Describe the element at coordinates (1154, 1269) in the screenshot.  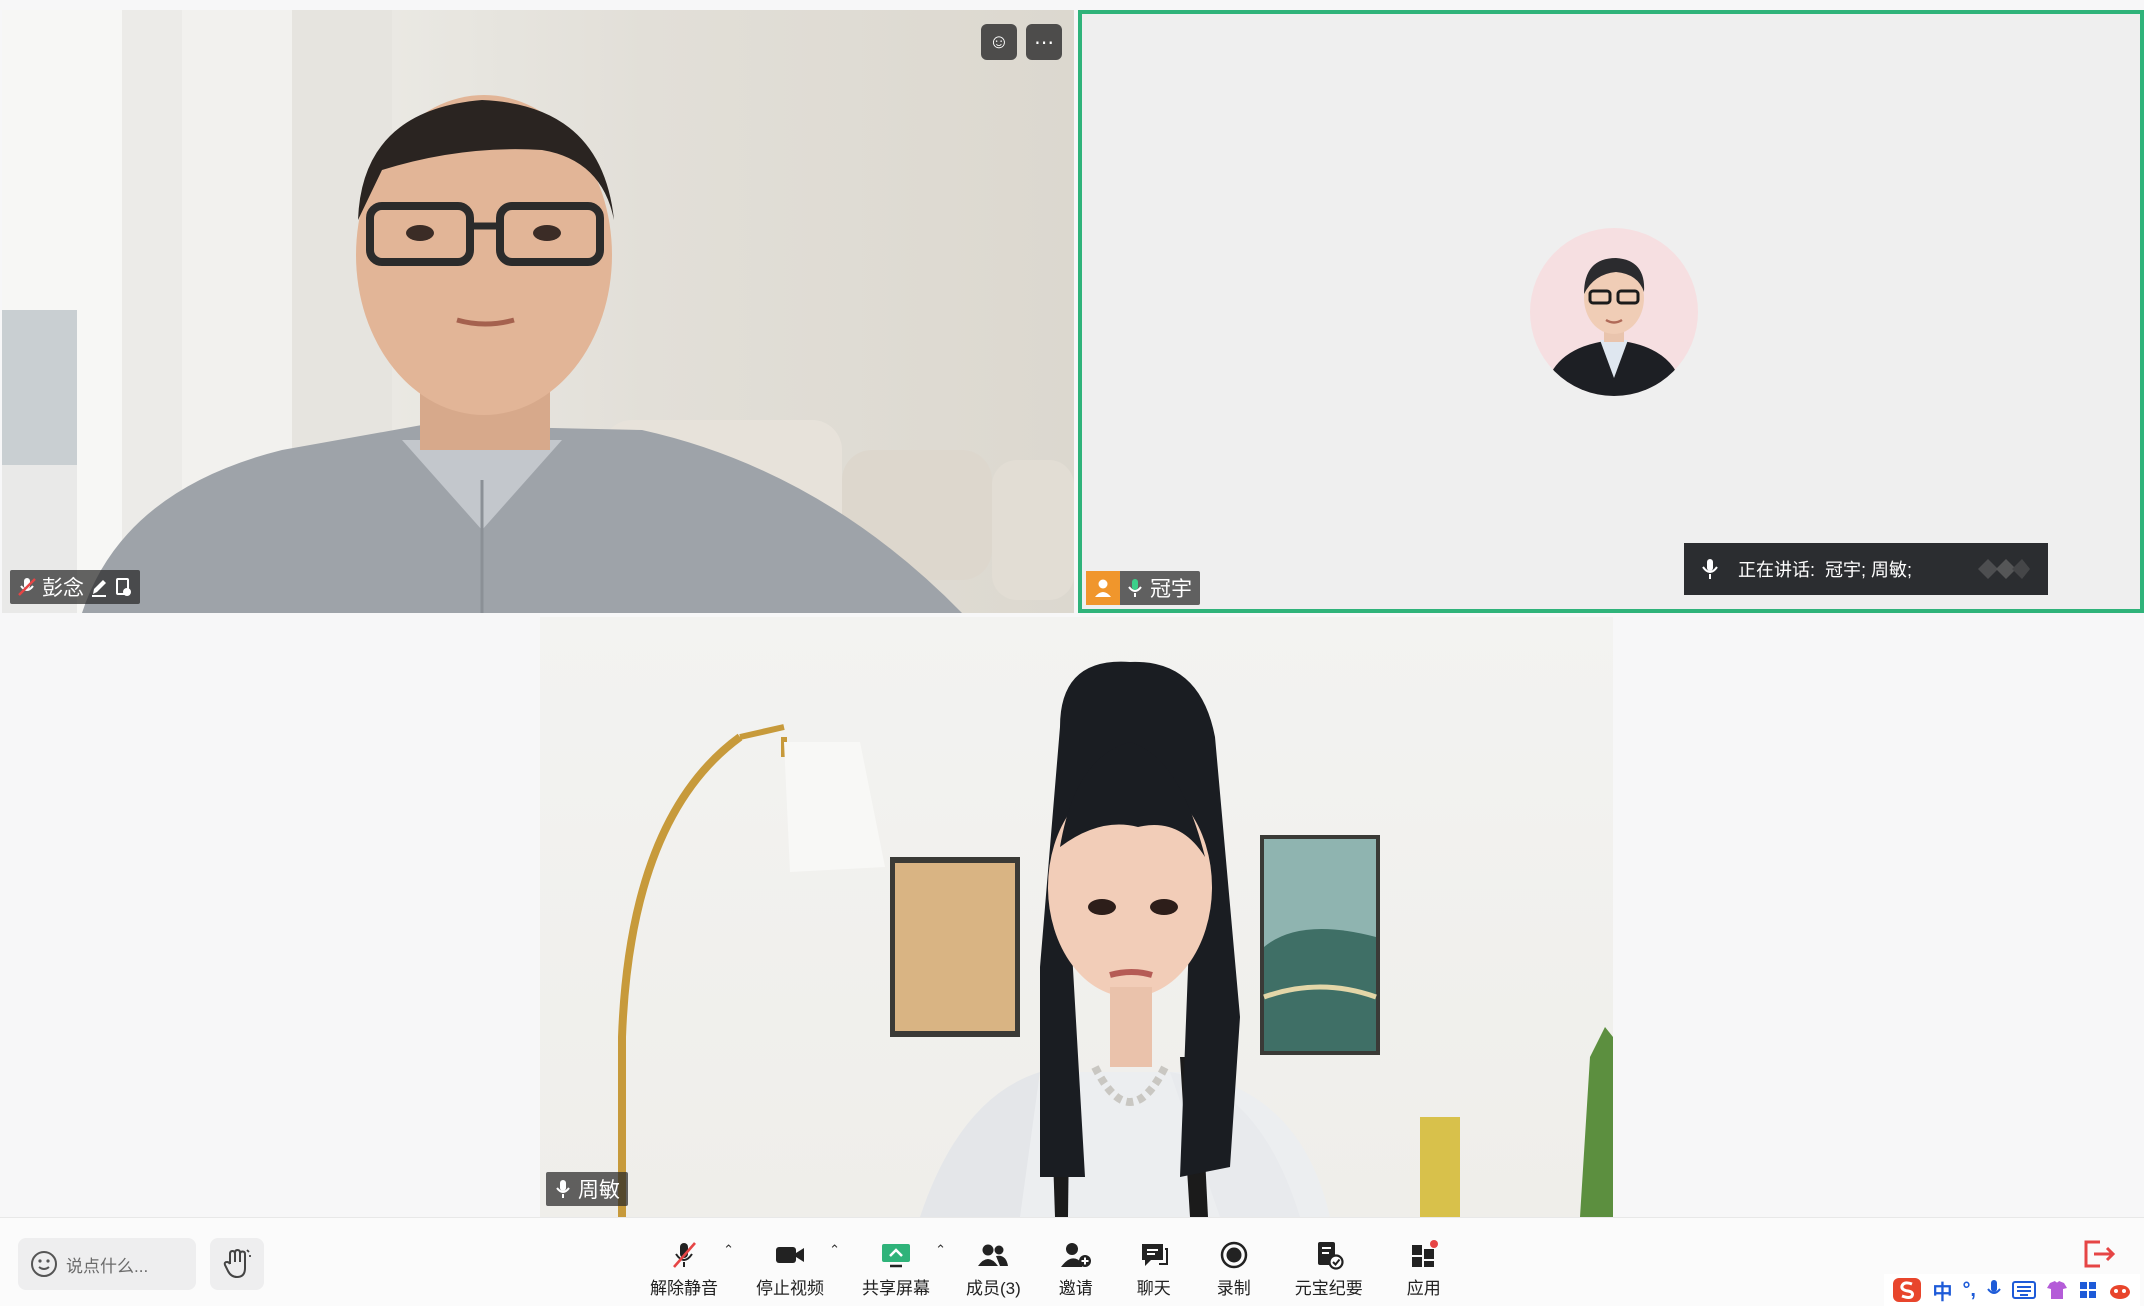
I see `chat-button: 聊天` at that location.